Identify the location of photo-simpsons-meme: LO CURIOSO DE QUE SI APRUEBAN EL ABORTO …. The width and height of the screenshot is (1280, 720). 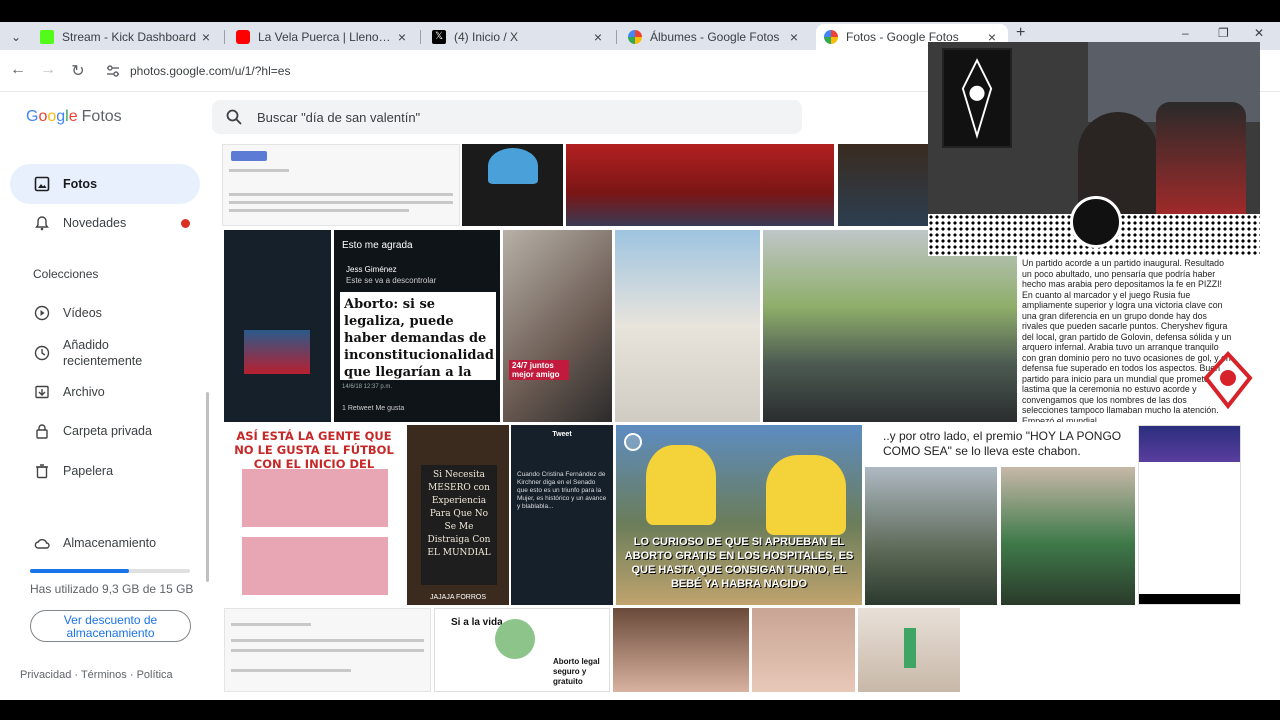
(739, 515).